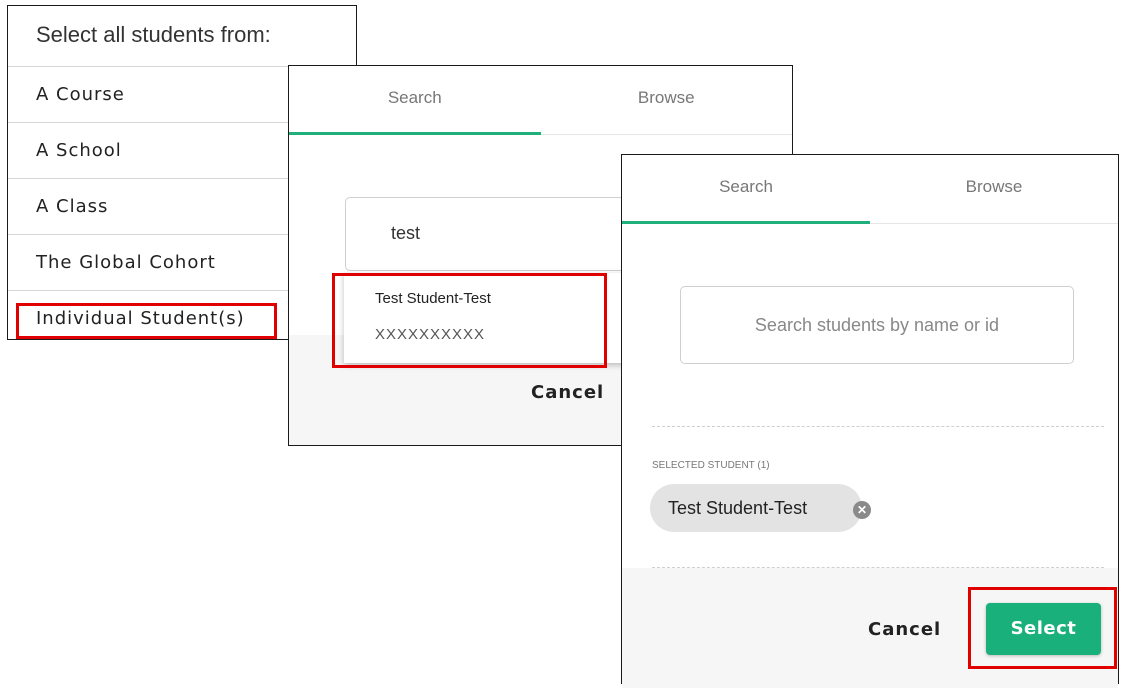 The height and width of the screenshot is (688, 1131). What do you see at coordinates (182, 36) in the screenshot?
I see `panel-title: Select all students from:` at bounding box center [182, 36].